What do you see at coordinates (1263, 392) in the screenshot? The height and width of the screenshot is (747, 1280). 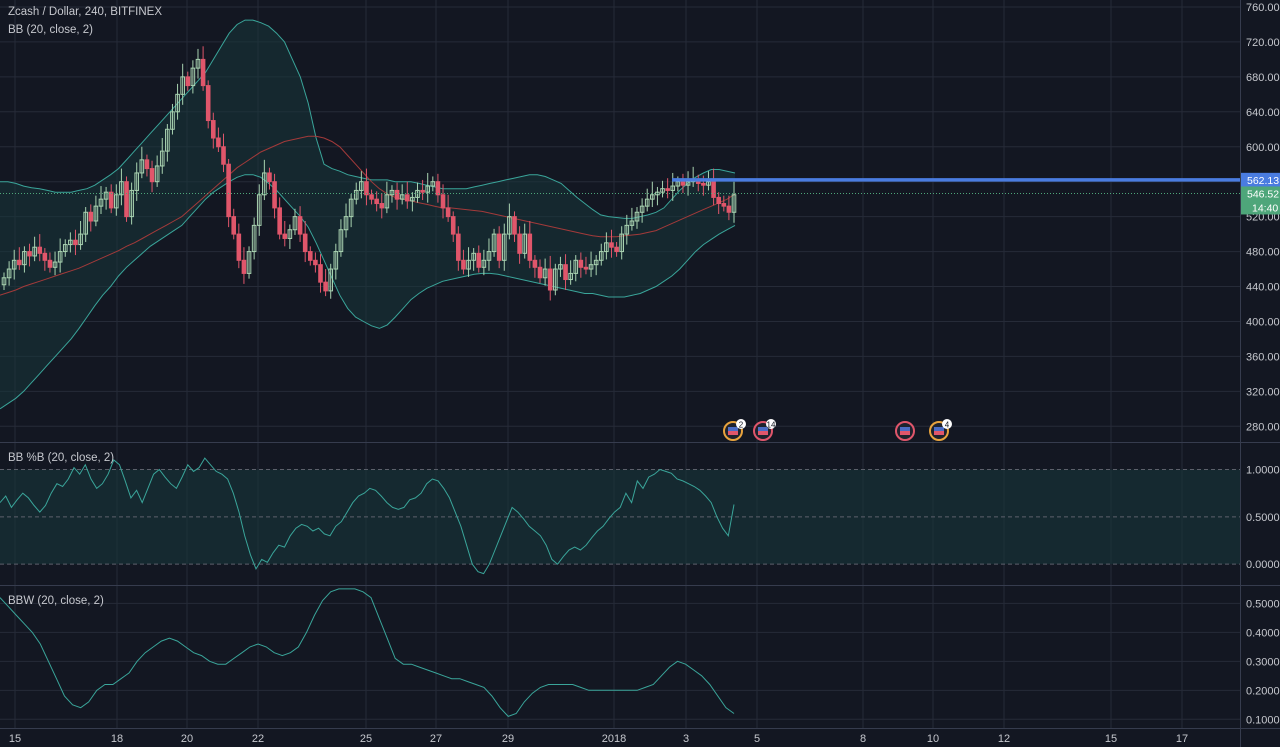 I see `y-tick-label: 320.00` at bounding box center [1263, 392].